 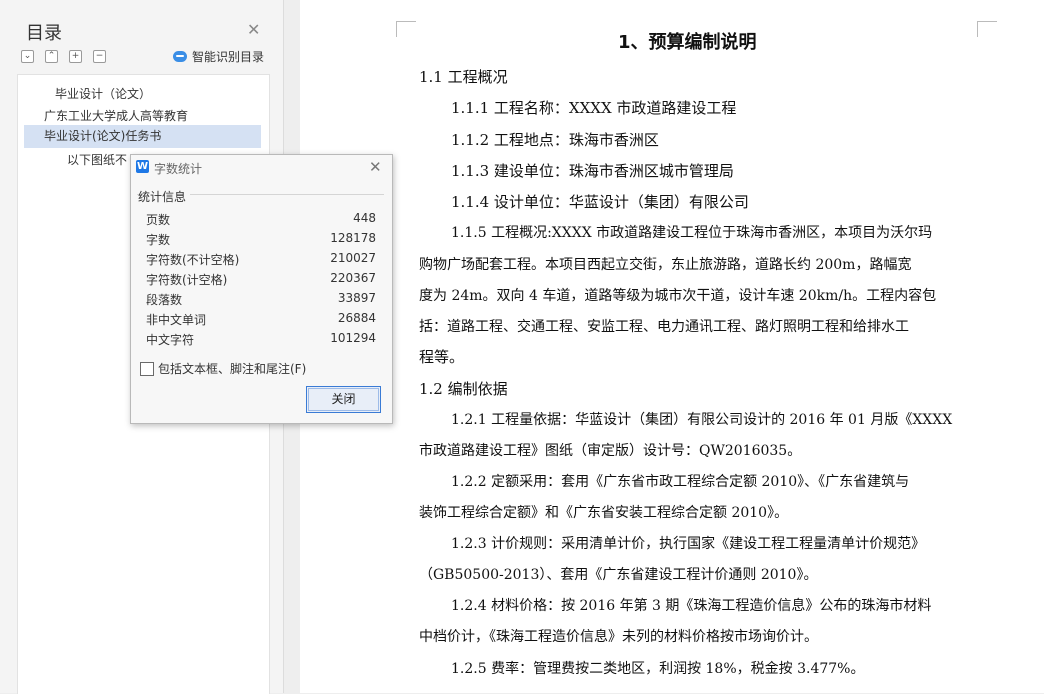 I want to click on doc-line: 装饰工程综合定额》和《广东省安装工程综合定额 2010》。, so click(x=604, y=513).